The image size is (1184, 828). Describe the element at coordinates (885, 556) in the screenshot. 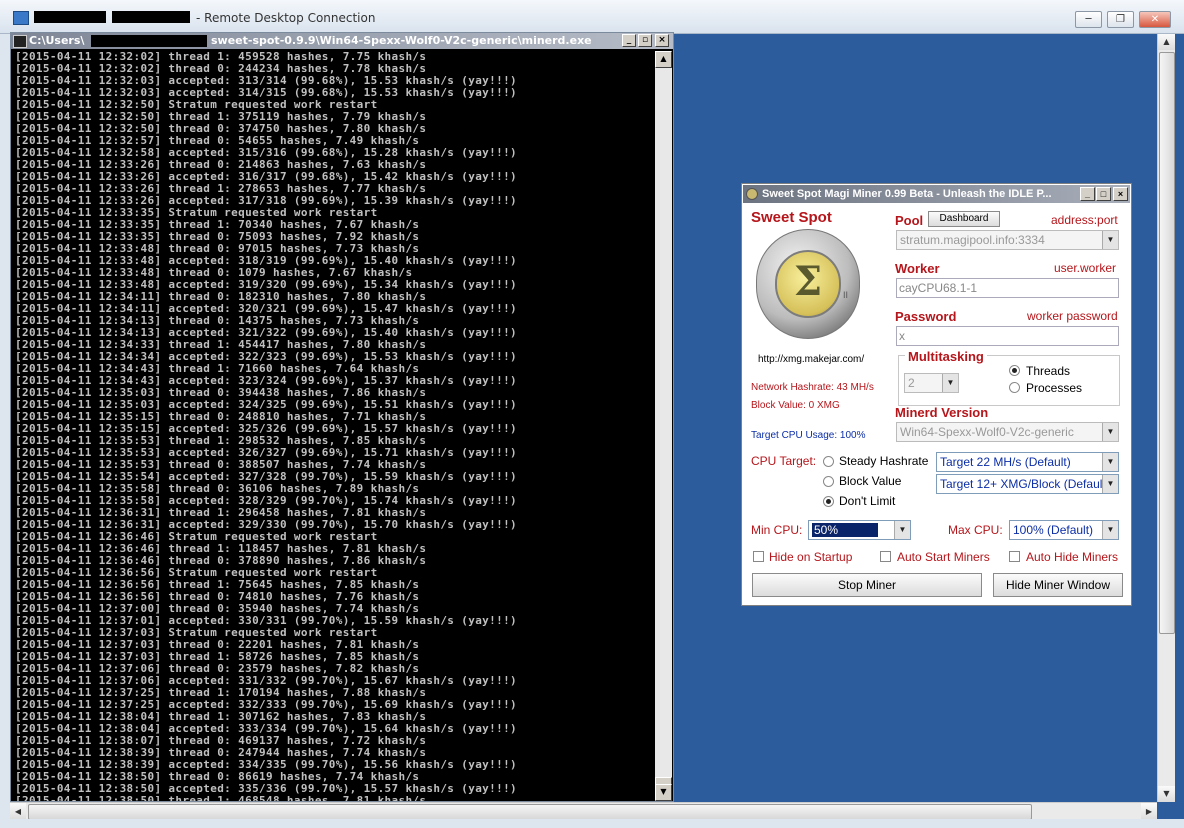

I see `auto-start-checkbox` at that location.